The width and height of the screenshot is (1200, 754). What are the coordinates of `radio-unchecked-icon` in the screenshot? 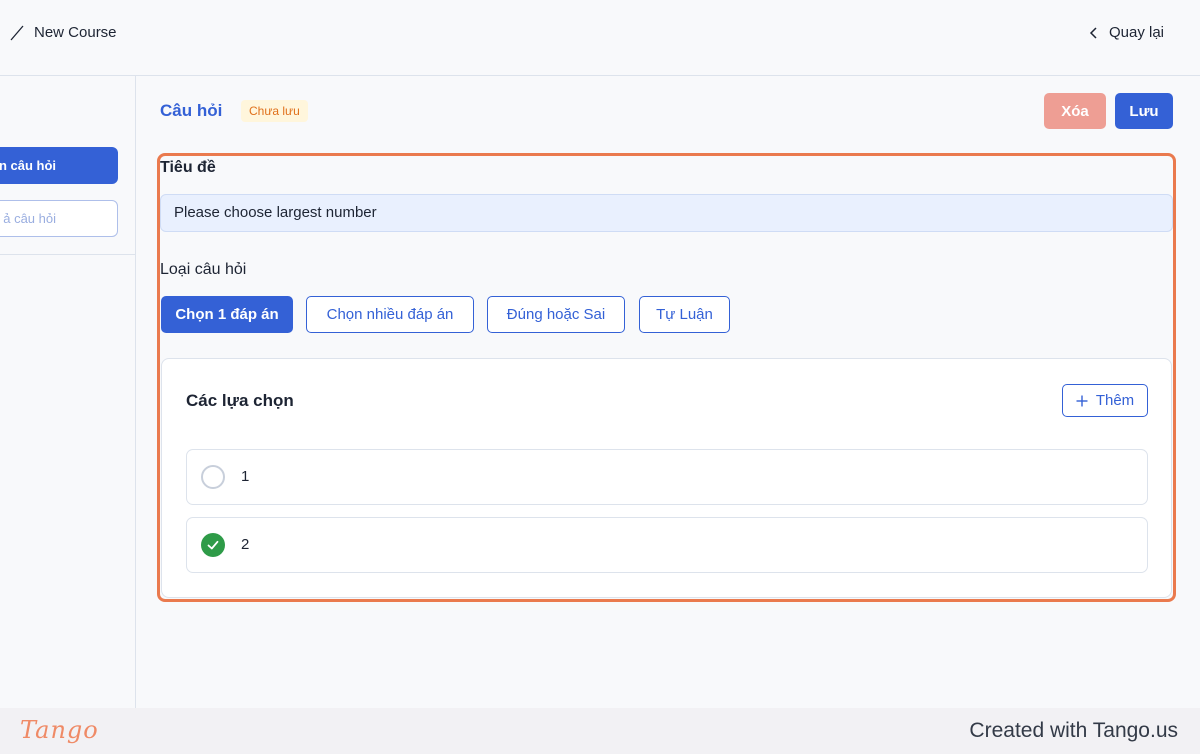 It's located at (213, 477).